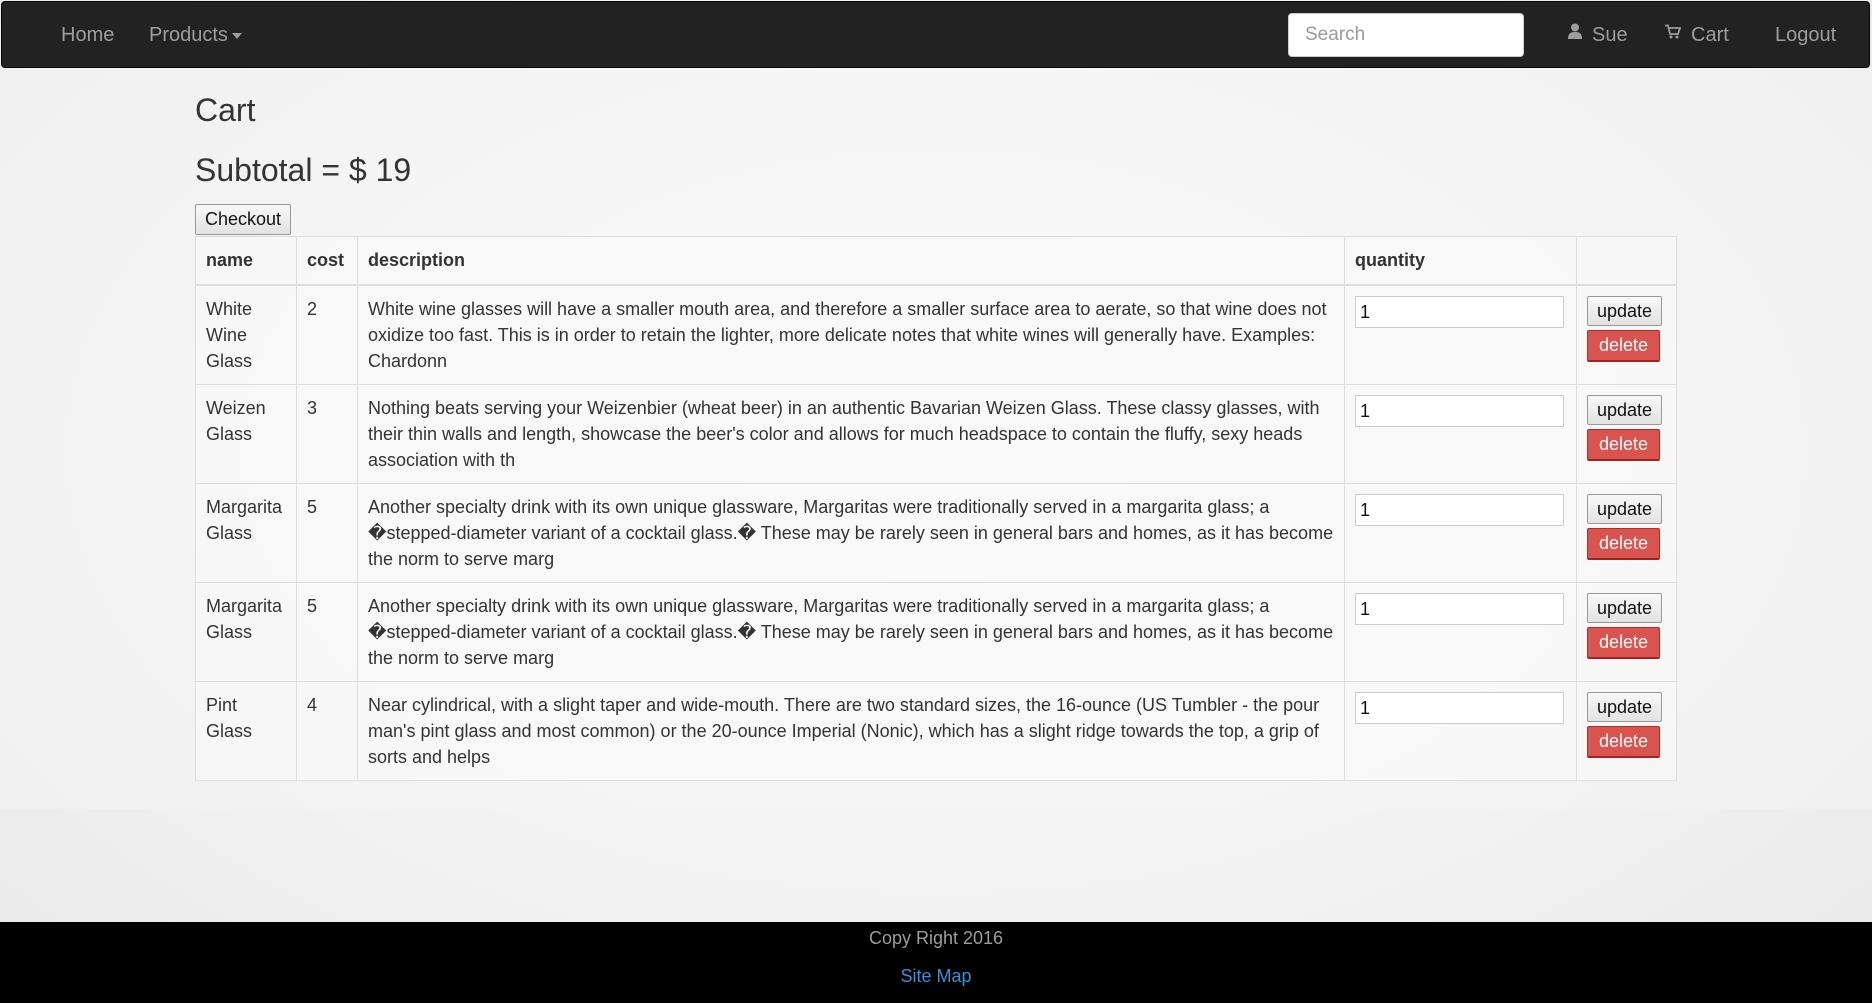 The height and width of the screenshot is (1003, 1872). Describe the element at coordinates (1610, 35) in the screenshot. I see `nav-user-label: Sue` at that location.